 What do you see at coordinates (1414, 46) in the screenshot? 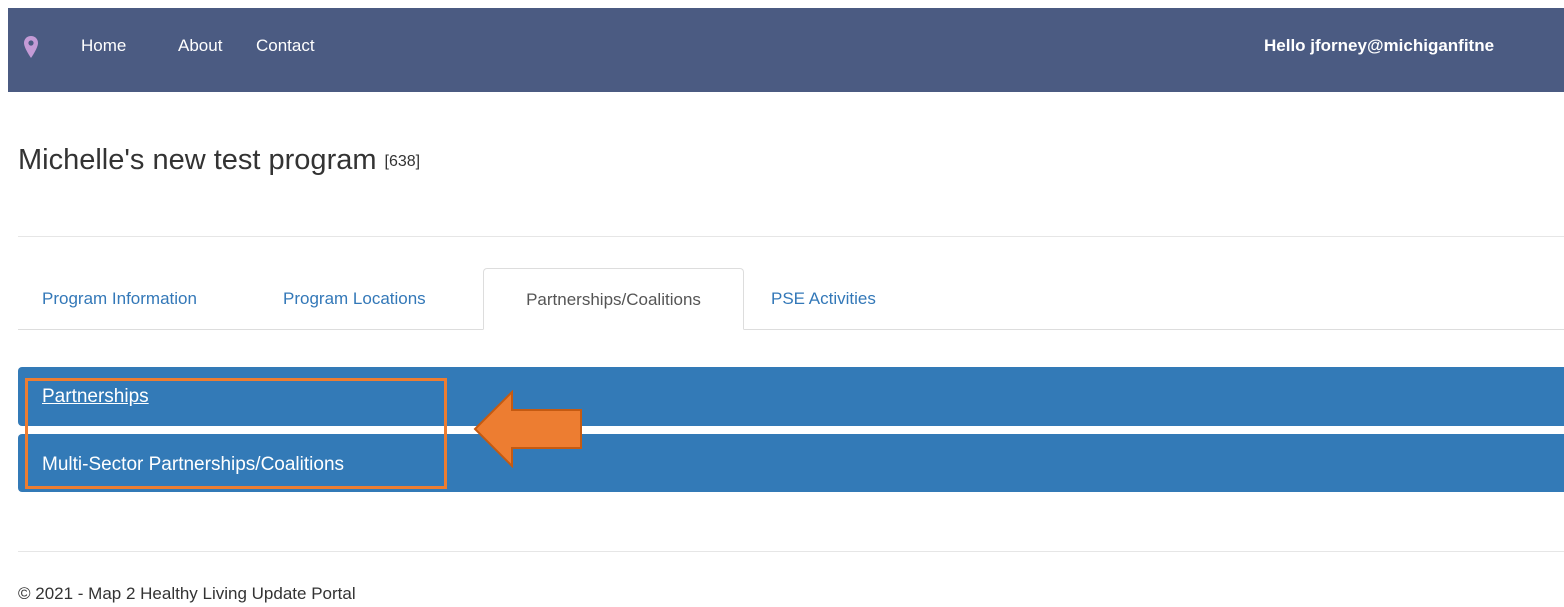
I see `user-greeting-link: Hello jforney@michiganfitne` at bounding box center [1414, 46].